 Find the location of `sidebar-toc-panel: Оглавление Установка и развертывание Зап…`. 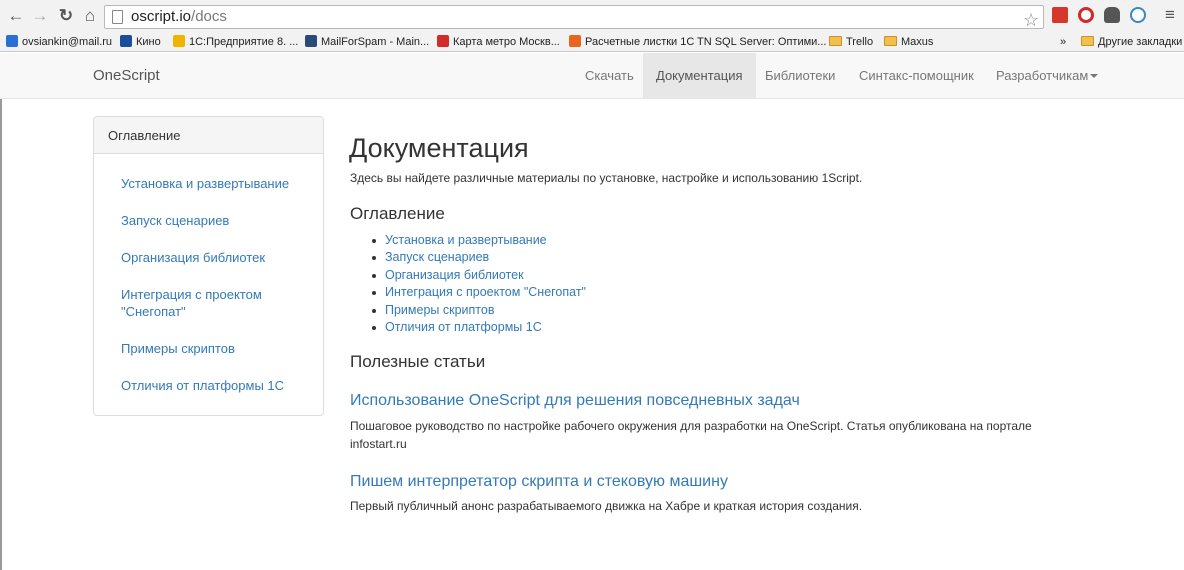

sidebar-toc-panel: Оглавление Установка и развертывание Зап… is located at coordinates (208, 266).